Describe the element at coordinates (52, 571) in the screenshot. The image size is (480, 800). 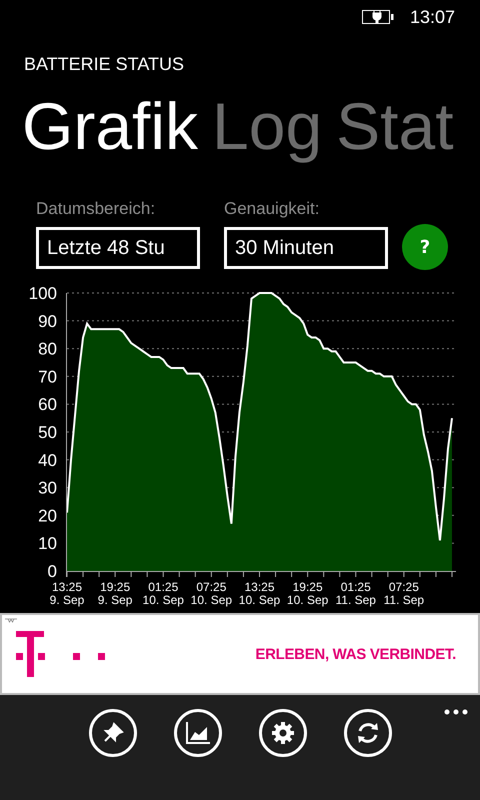
I see `y-tick-label: 0` at that location.